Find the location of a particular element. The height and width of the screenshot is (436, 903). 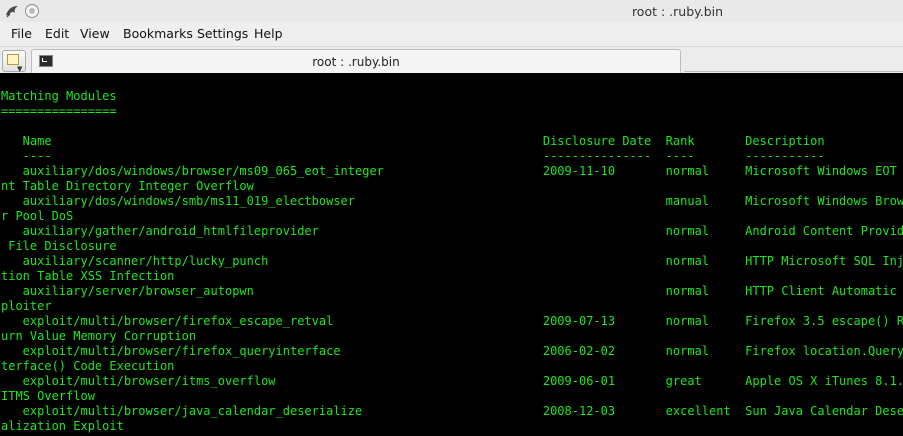

tab-terminal: root : .ruby.bin is located at coordinates (356, 61).